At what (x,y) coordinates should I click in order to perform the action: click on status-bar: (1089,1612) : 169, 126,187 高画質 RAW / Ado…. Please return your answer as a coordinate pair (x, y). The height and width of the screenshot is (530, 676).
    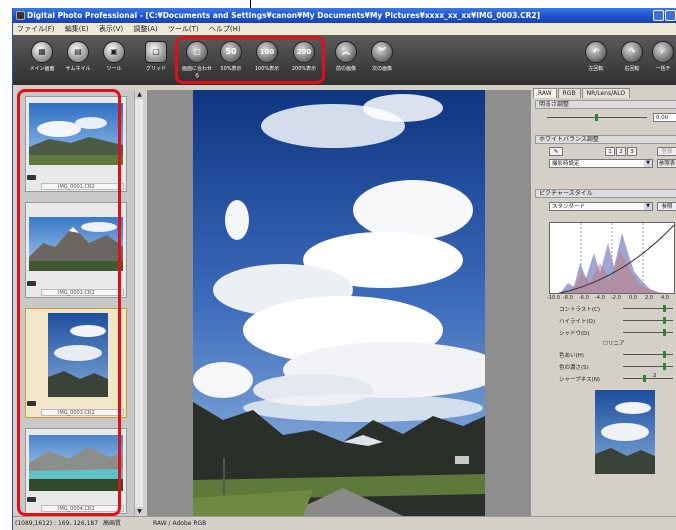
    Looking at the image, I should click on (344, 523).